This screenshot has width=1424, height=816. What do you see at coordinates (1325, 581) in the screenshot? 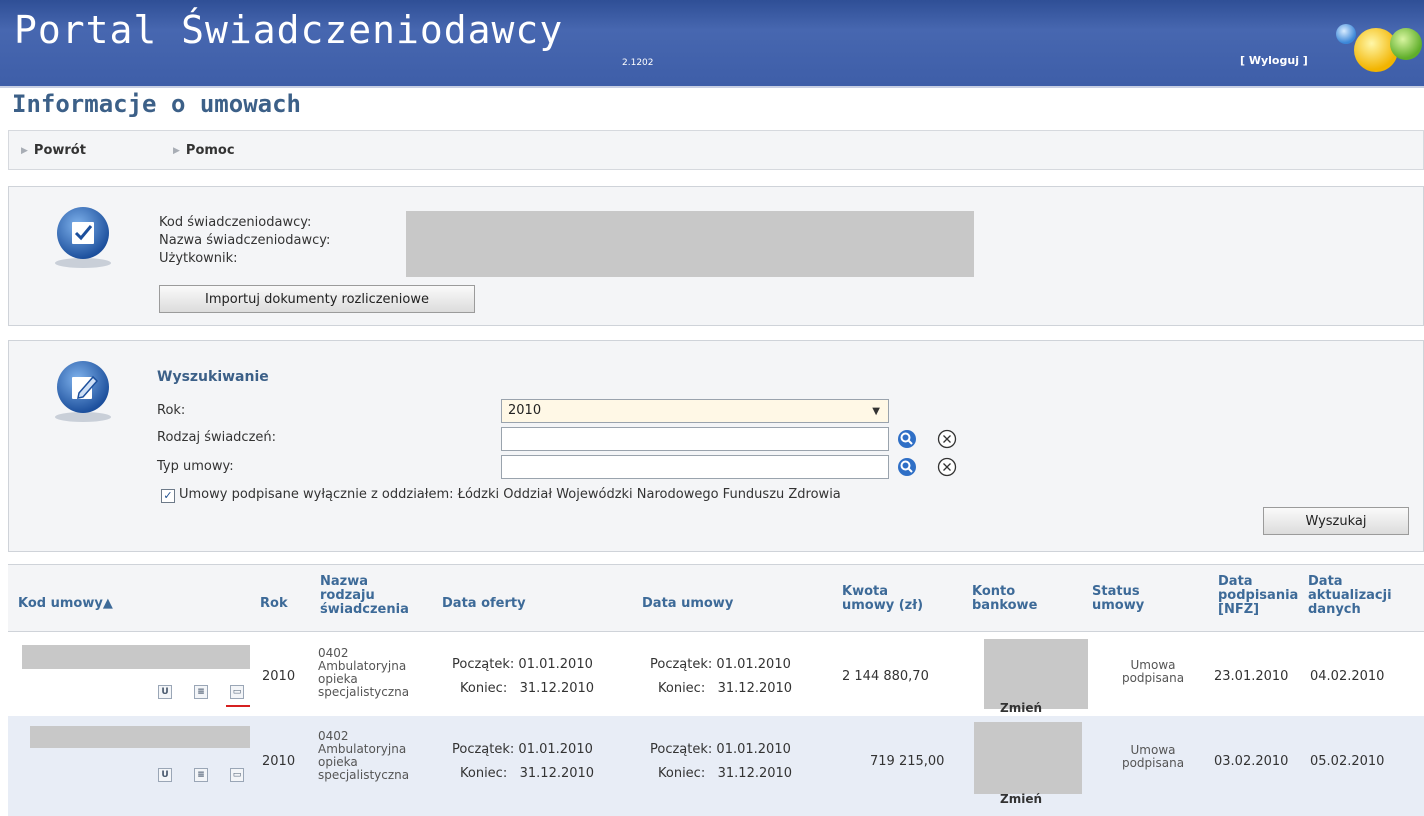
I see `col-updated-date-line: Data` at bounding box center [1325, 581].